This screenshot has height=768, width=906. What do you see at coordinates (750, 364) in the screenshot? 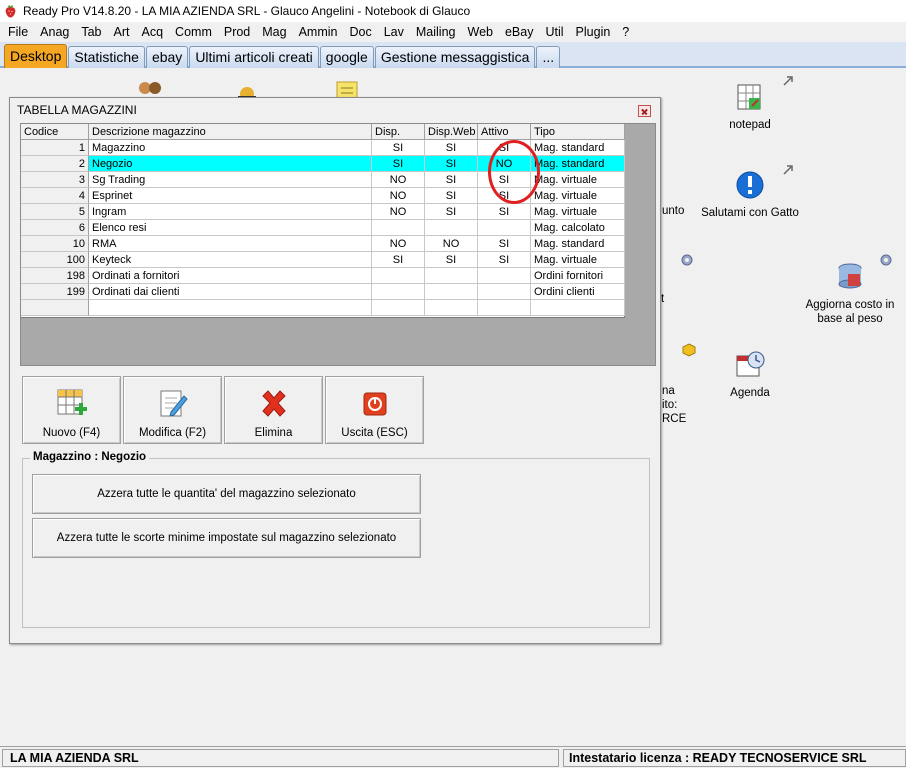
I see `calendar-clock-icon` at bounding box center [750, 364].